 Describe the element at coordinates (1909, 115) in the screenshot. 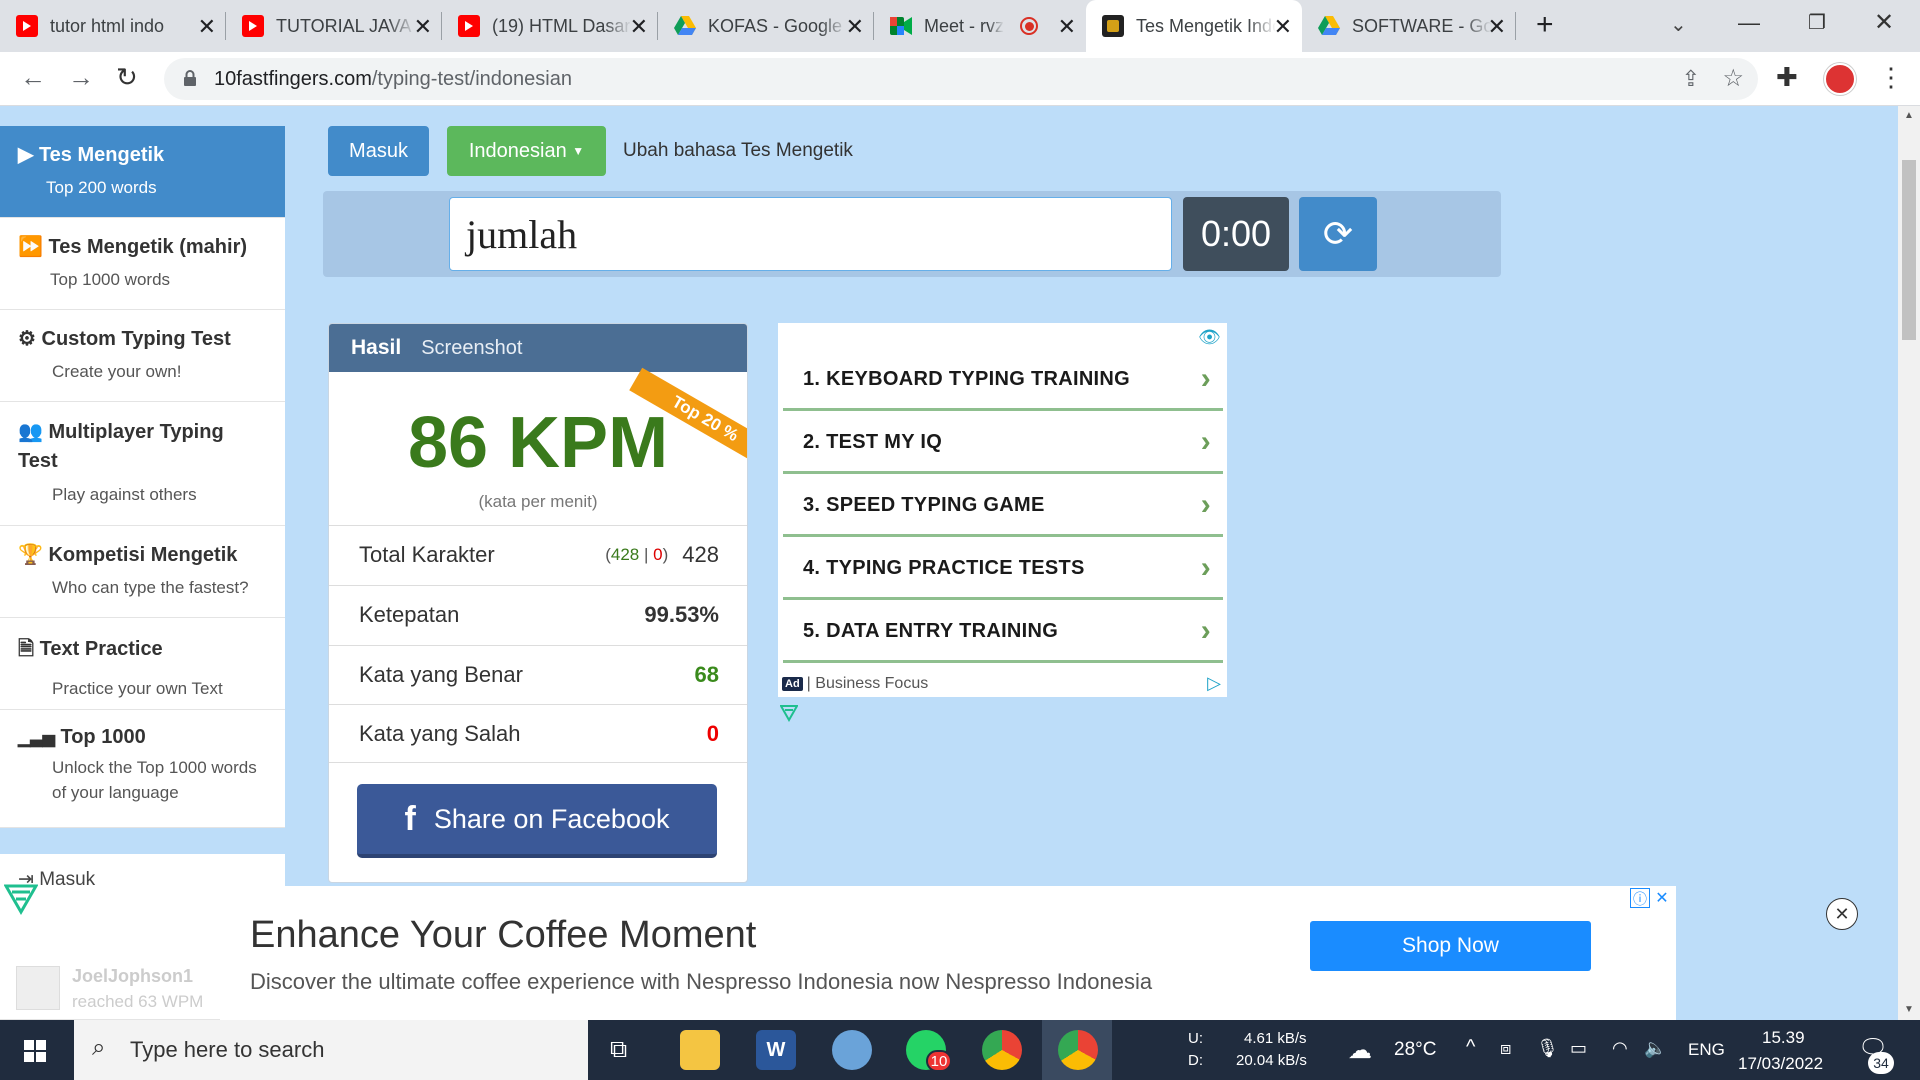

I see `scroll-up-icon: ▲` at that location.